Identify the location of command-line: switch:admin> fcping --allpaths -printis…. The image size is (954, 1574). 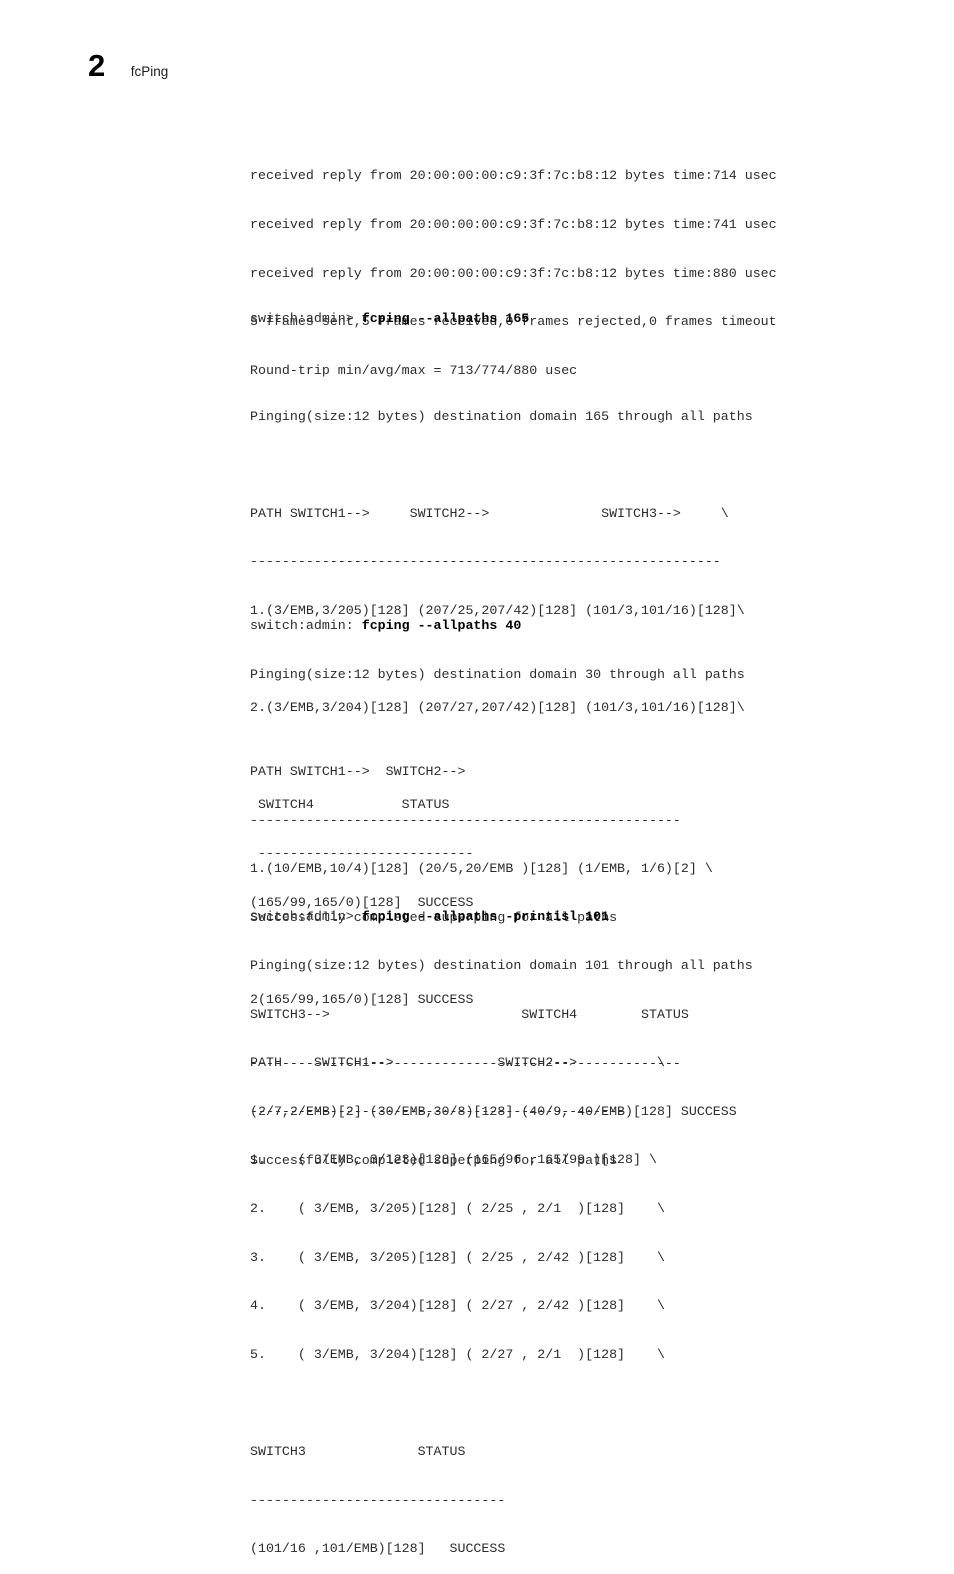
(501, 917).